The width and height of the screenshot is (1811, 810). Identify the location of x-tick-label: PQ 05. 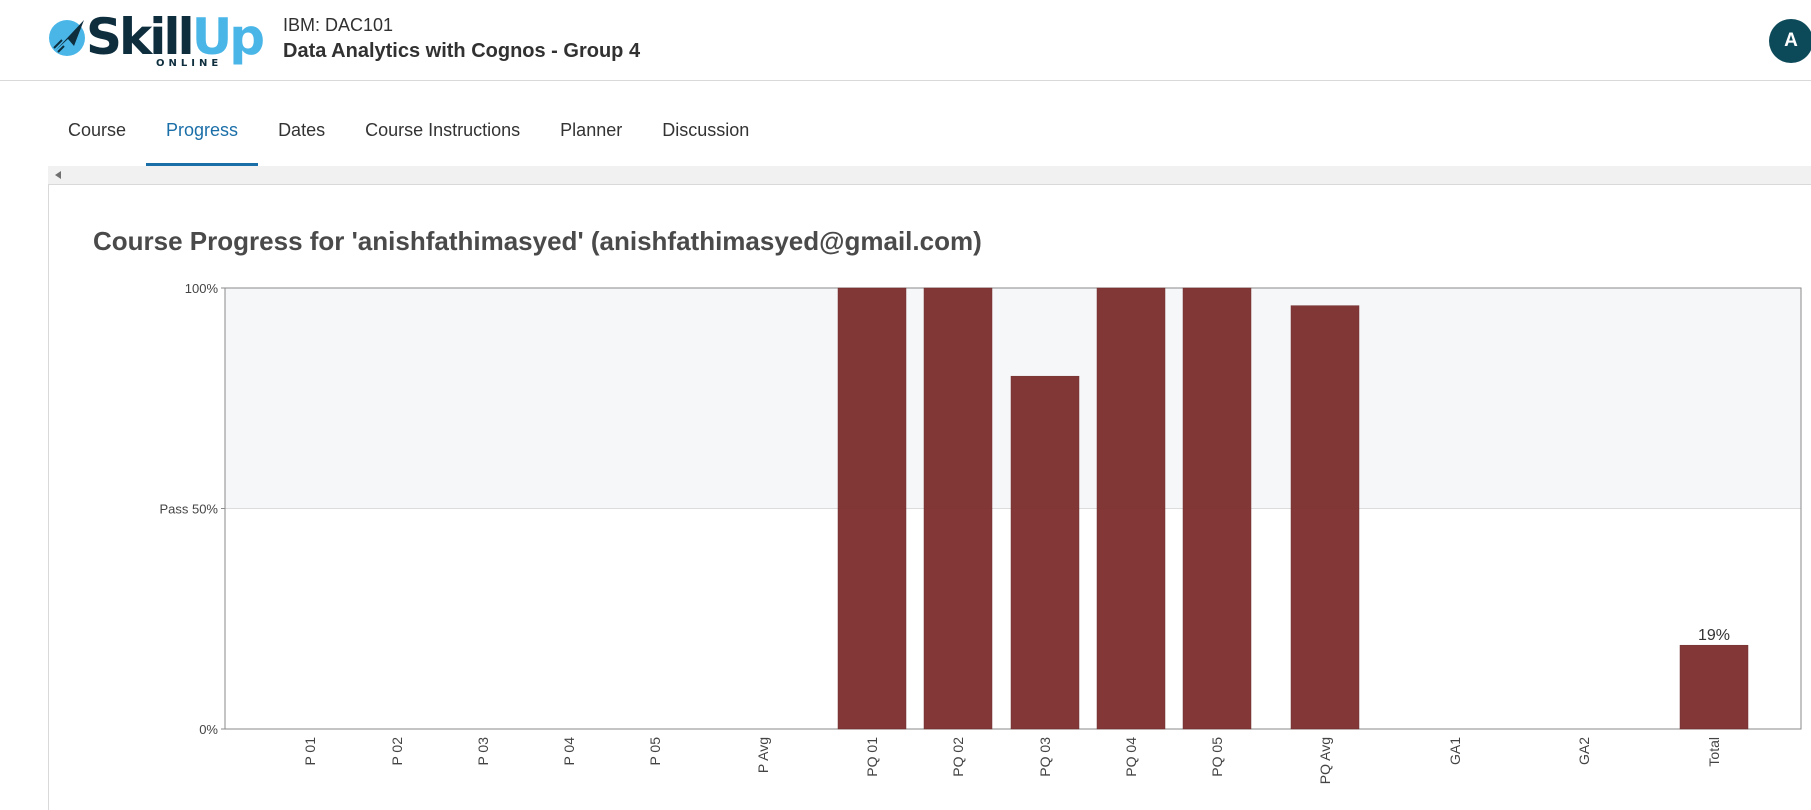
(1217, 757).